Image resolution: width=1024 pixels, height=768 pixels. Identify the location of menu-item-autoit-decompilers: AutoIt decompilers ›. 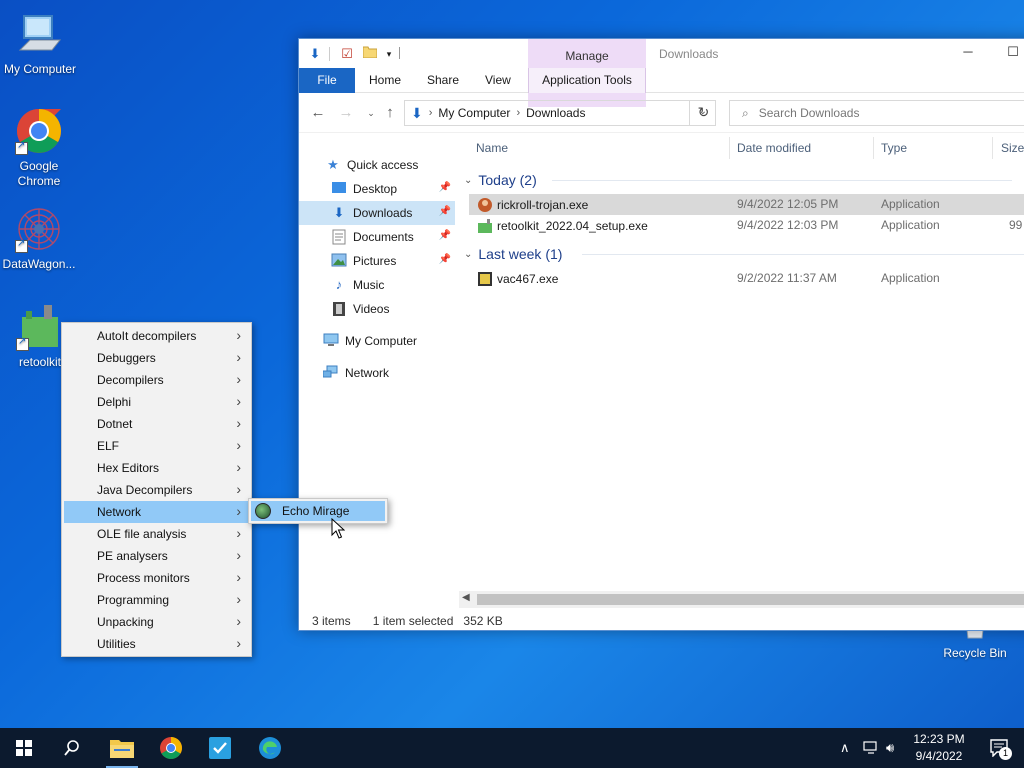
(156, 336).